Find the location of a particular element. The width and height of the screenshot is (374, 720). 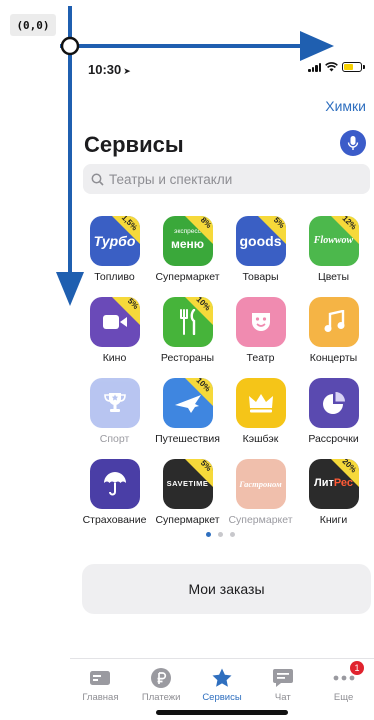

origin-label: (0,0) is located at coordinates (33, 25).